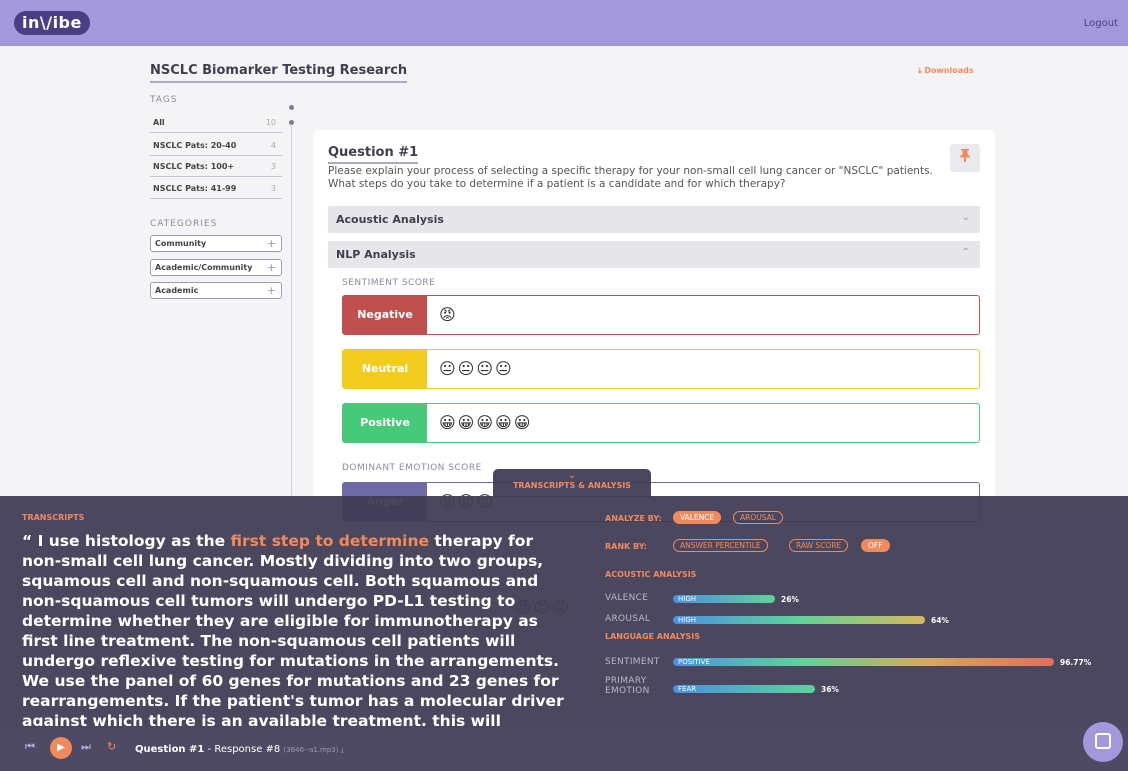 The image size is (1128, 771). What do you see at coordinates (946, 71) in the screenshot?
I see `downloads-link: ⤓ Downloads` at bounding box center [946, 71].